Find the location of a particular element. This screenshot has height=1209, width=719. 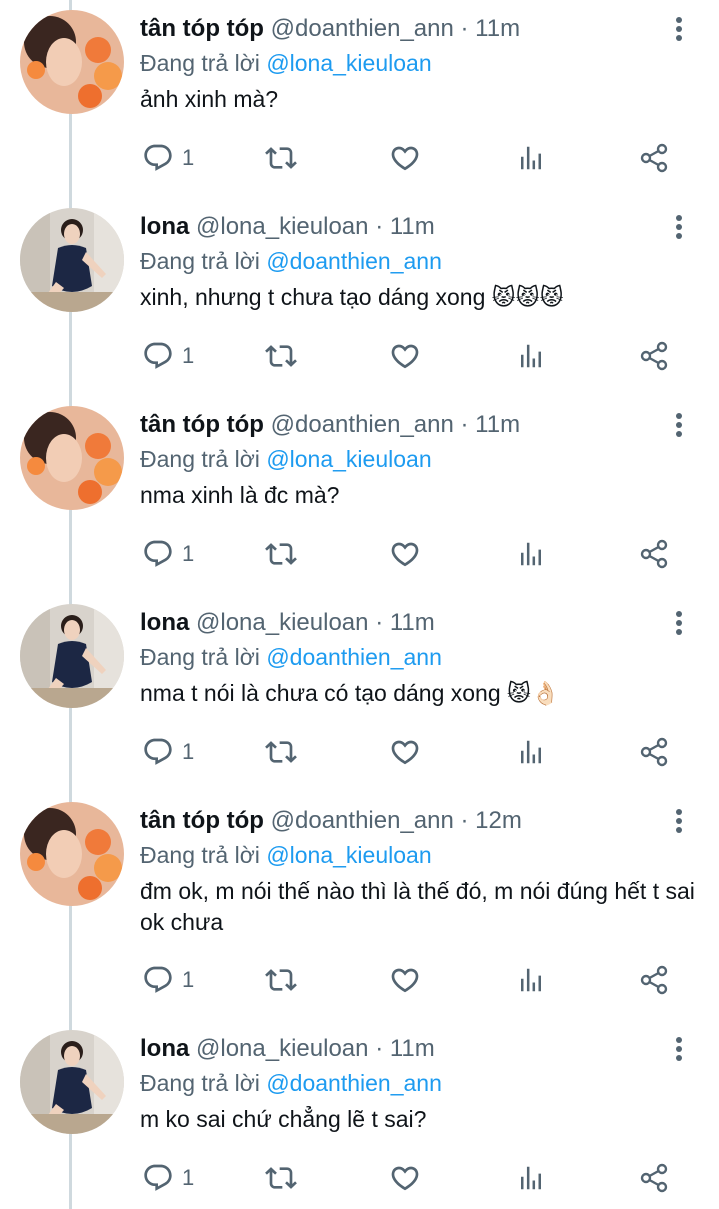

tweet-text: nma xinh là đc mà? is located at coordinates (240, 495).